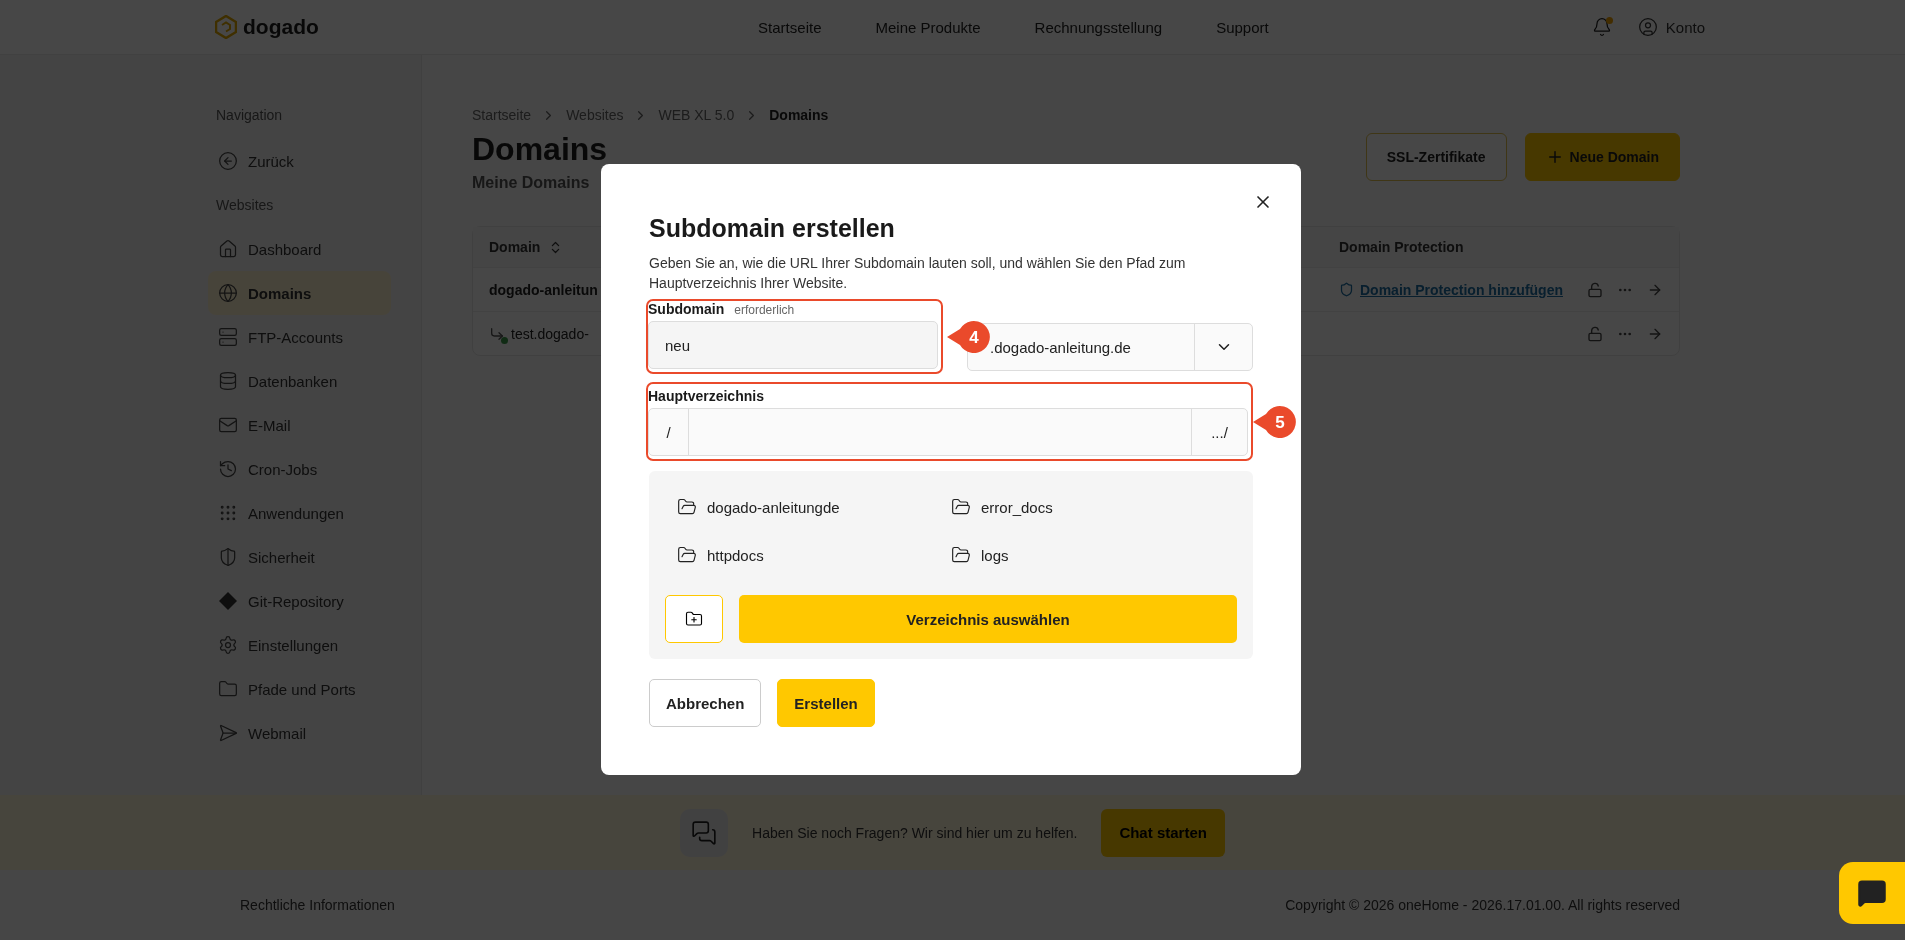 This screenshot has width=1905, height=940. Describe the element at coordinates (948, 432) in the screenshot. I see `directory-input: / .../` at that location.